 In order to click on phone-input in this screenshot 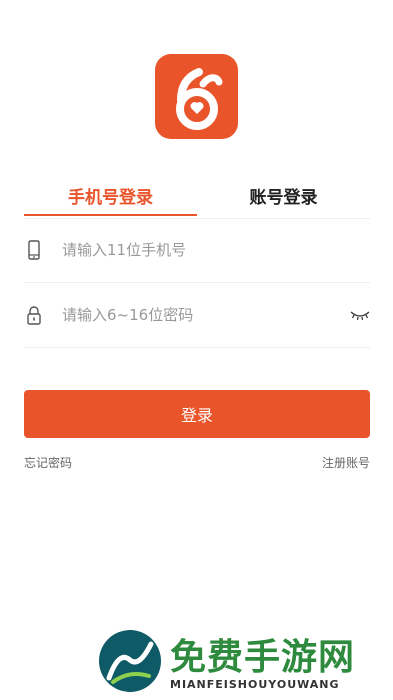, I will do `click(192, 250)`.